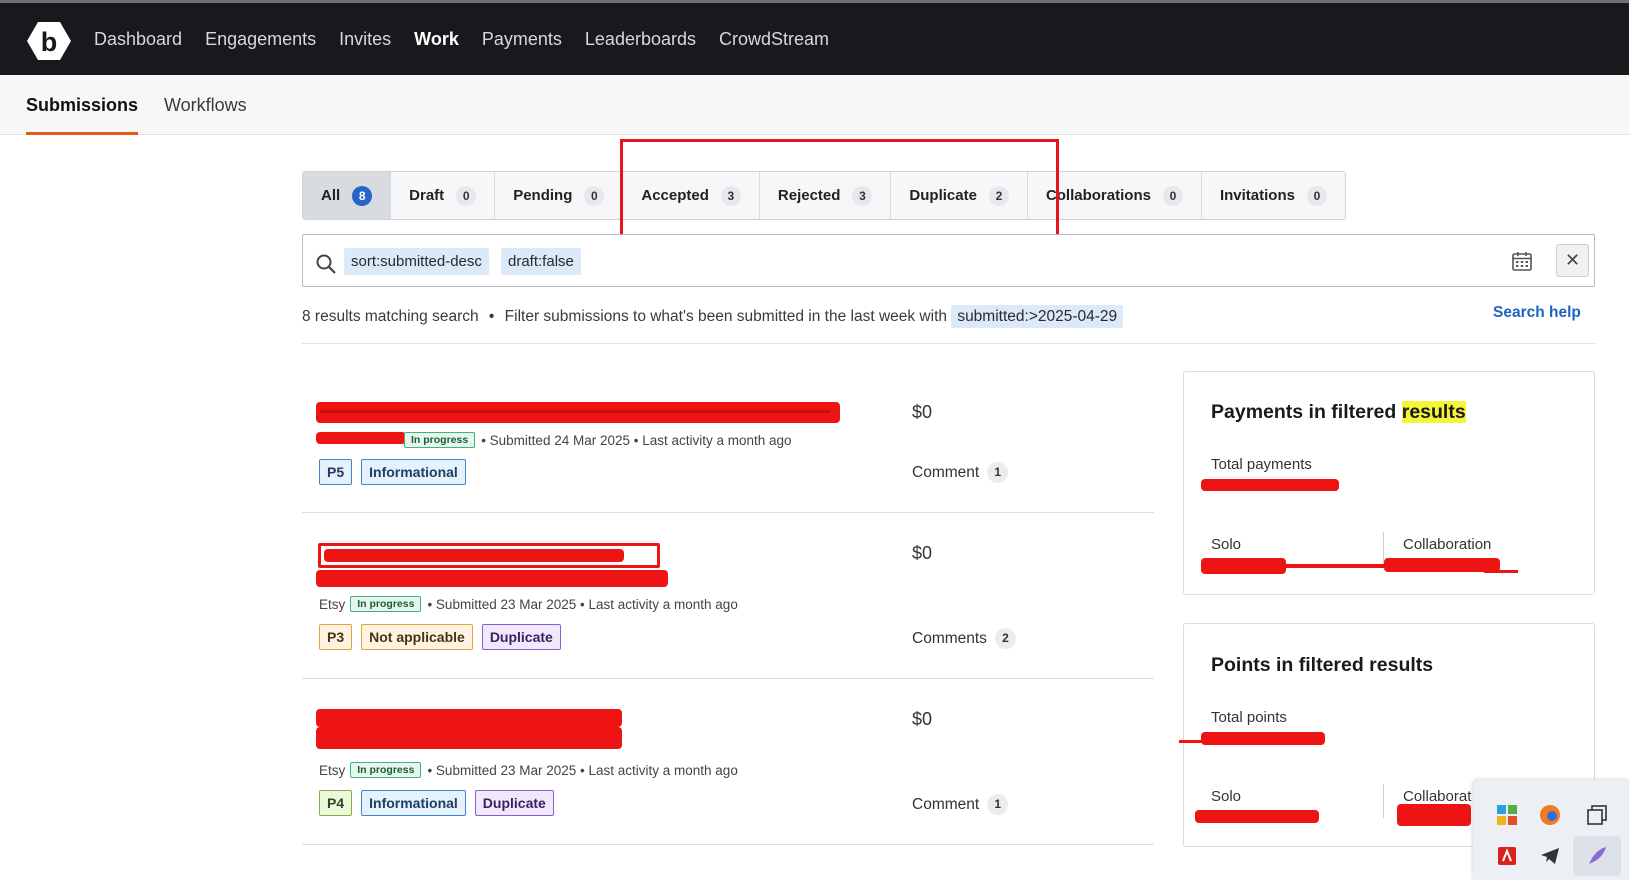 This screenshot has width=1629, height=880. I want to click on nav-crowdstream: CrowdStream, so click(774, 39).